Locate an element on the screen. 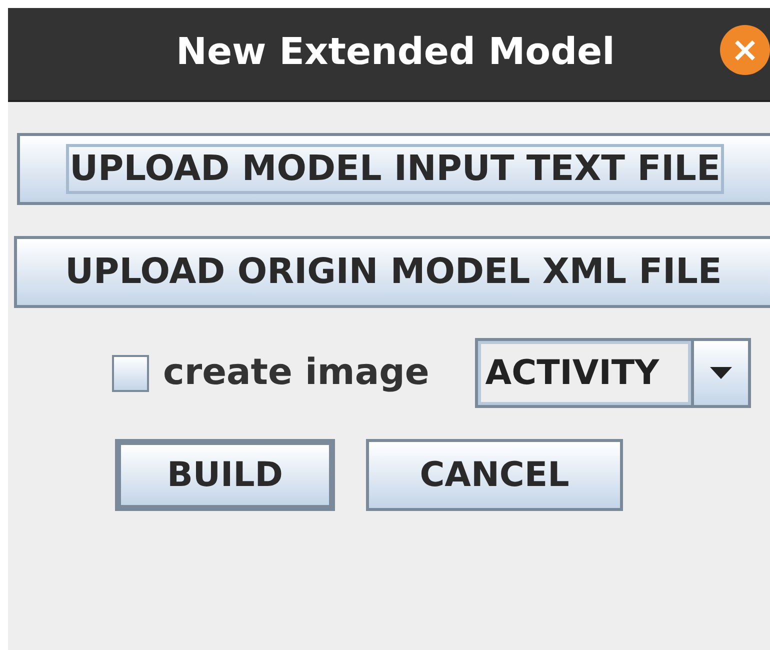 Image resolution: width=770 pixels, height=650 pixels. upload-button: UPLOAD ORIGIN MODEL XML FILE is located at coordinates (392, 272).